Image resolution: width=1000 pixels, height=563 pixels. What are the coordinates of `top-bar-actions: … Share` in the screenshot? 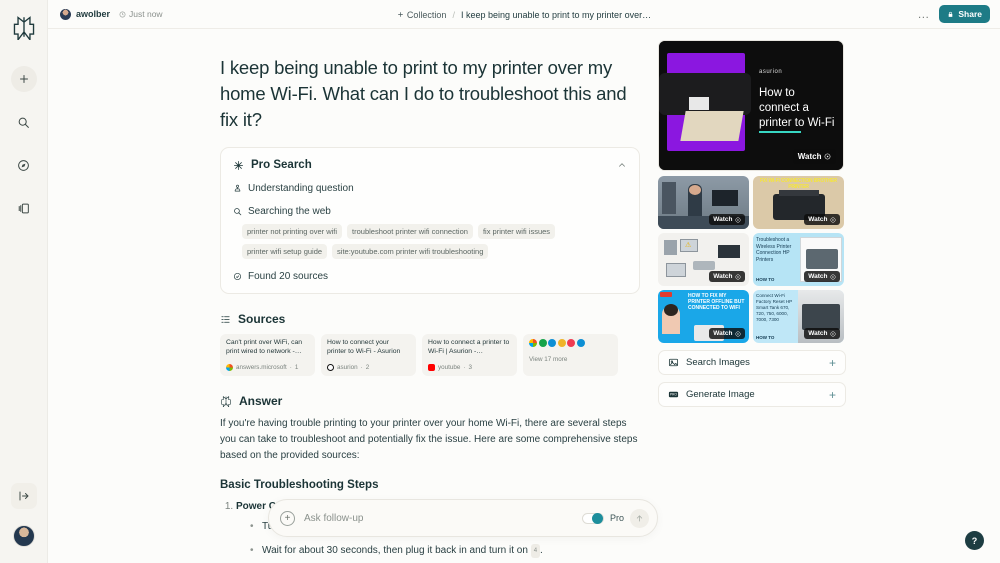 It's located at (953, 14).